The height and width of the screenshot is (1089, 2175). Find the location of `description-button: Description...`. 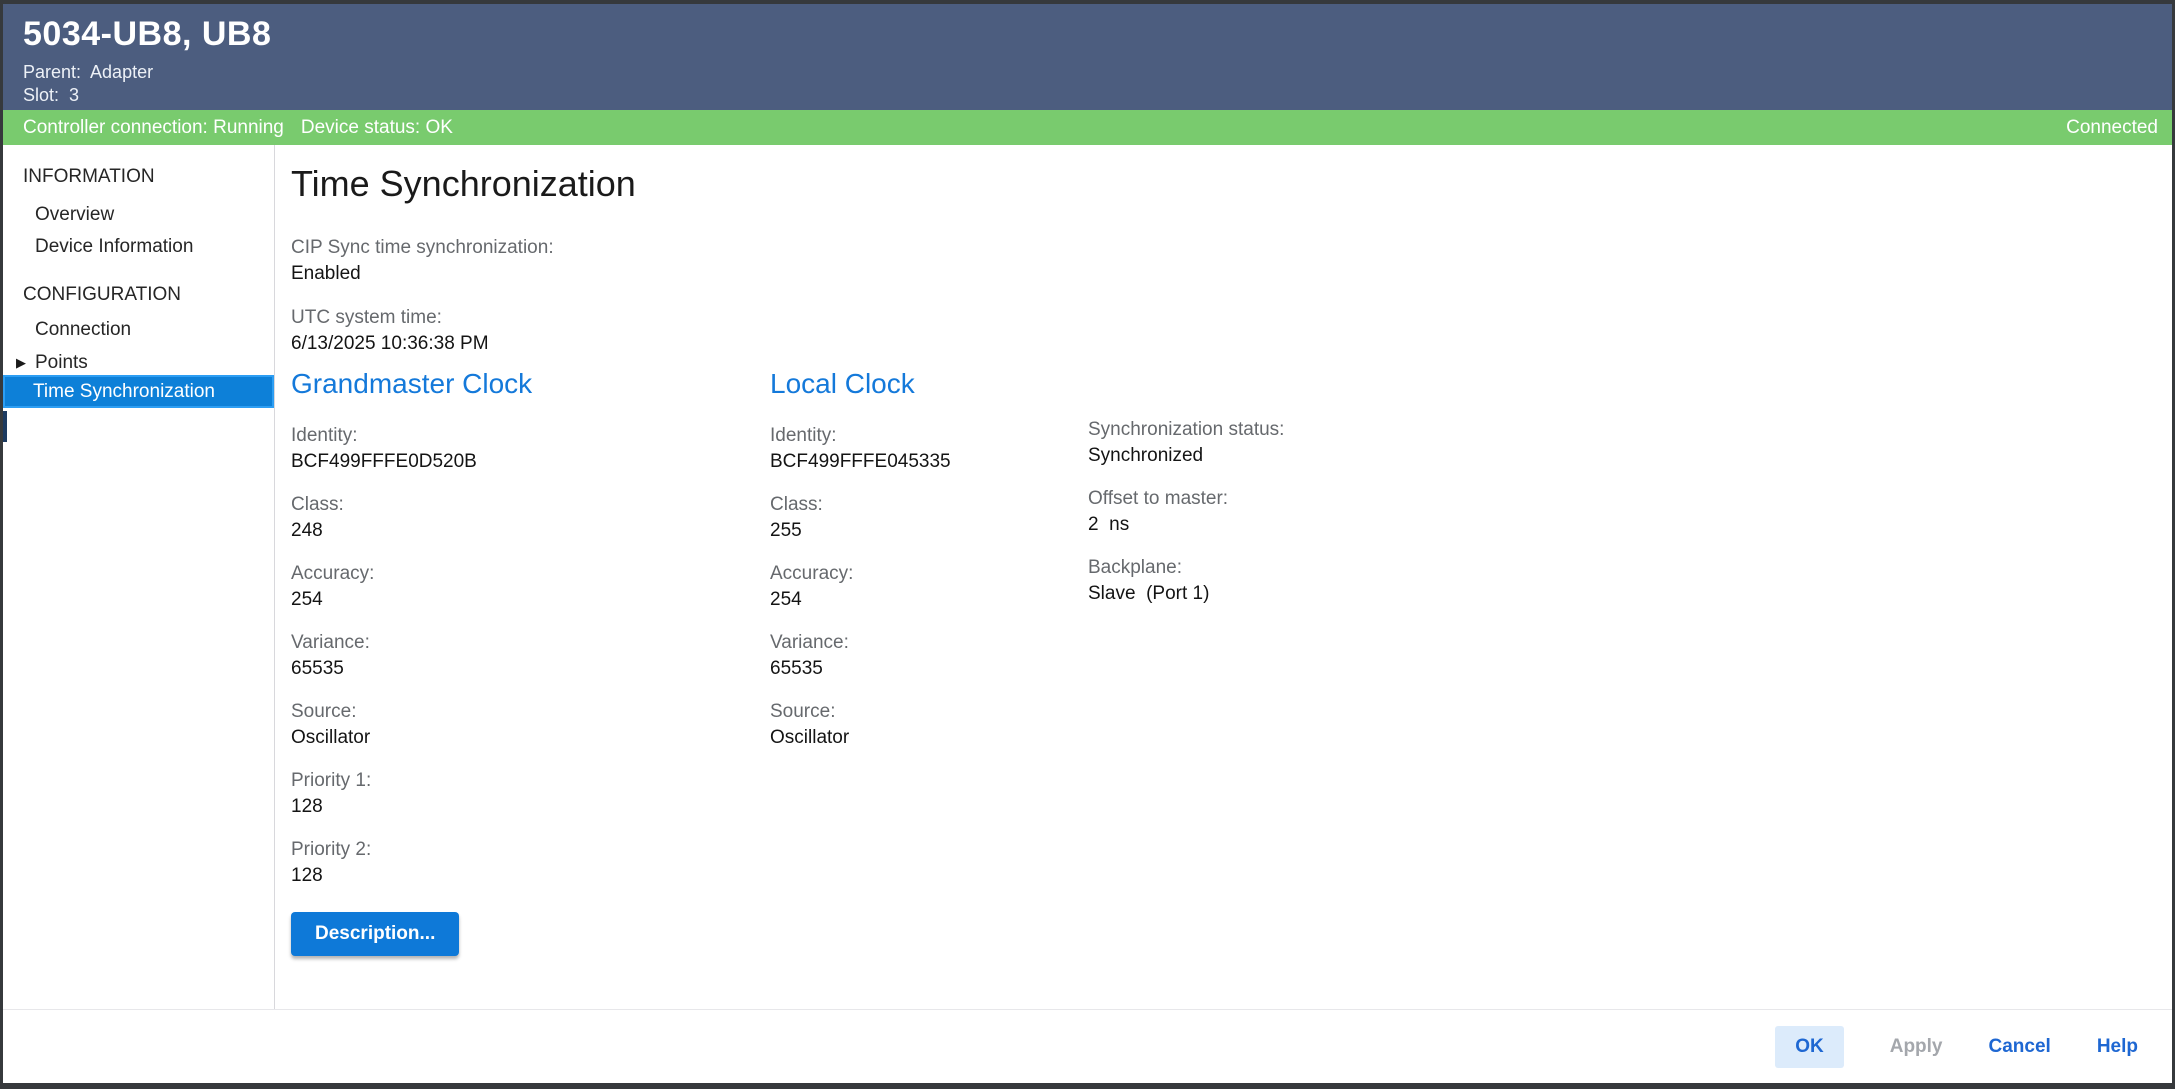

description-button: Description... is located at coordinates (375, 934).